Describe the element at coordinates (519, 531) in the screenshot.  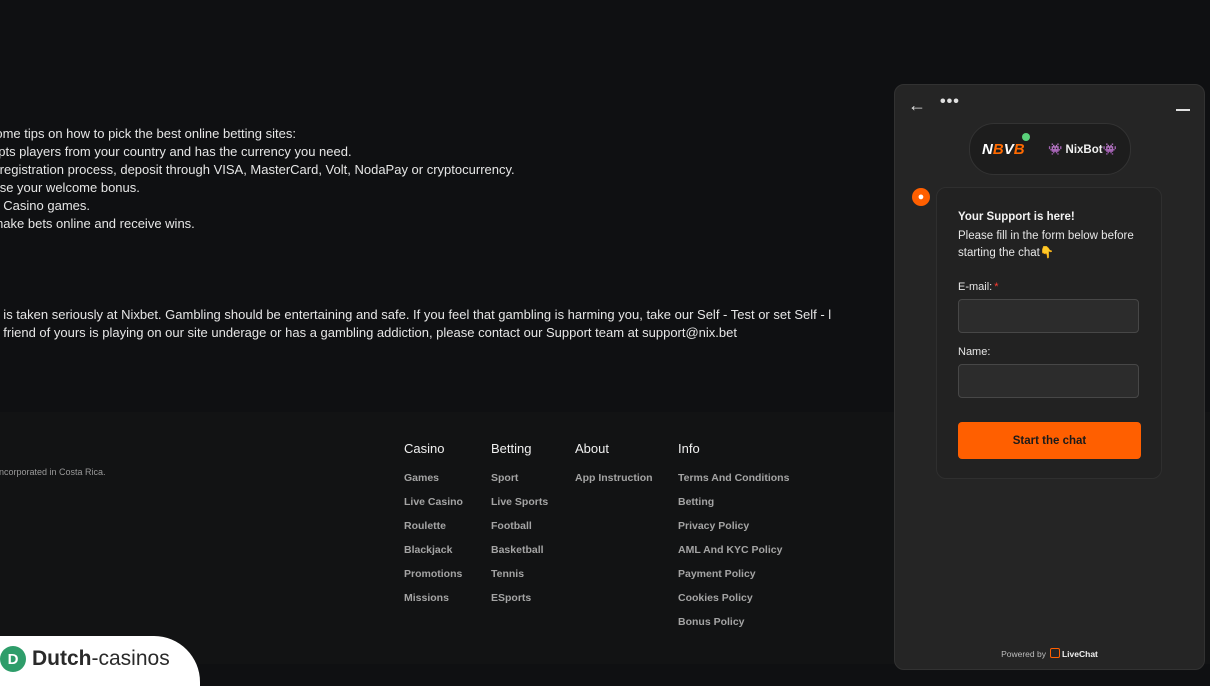
I see `footer-link-football: Football` at that location.